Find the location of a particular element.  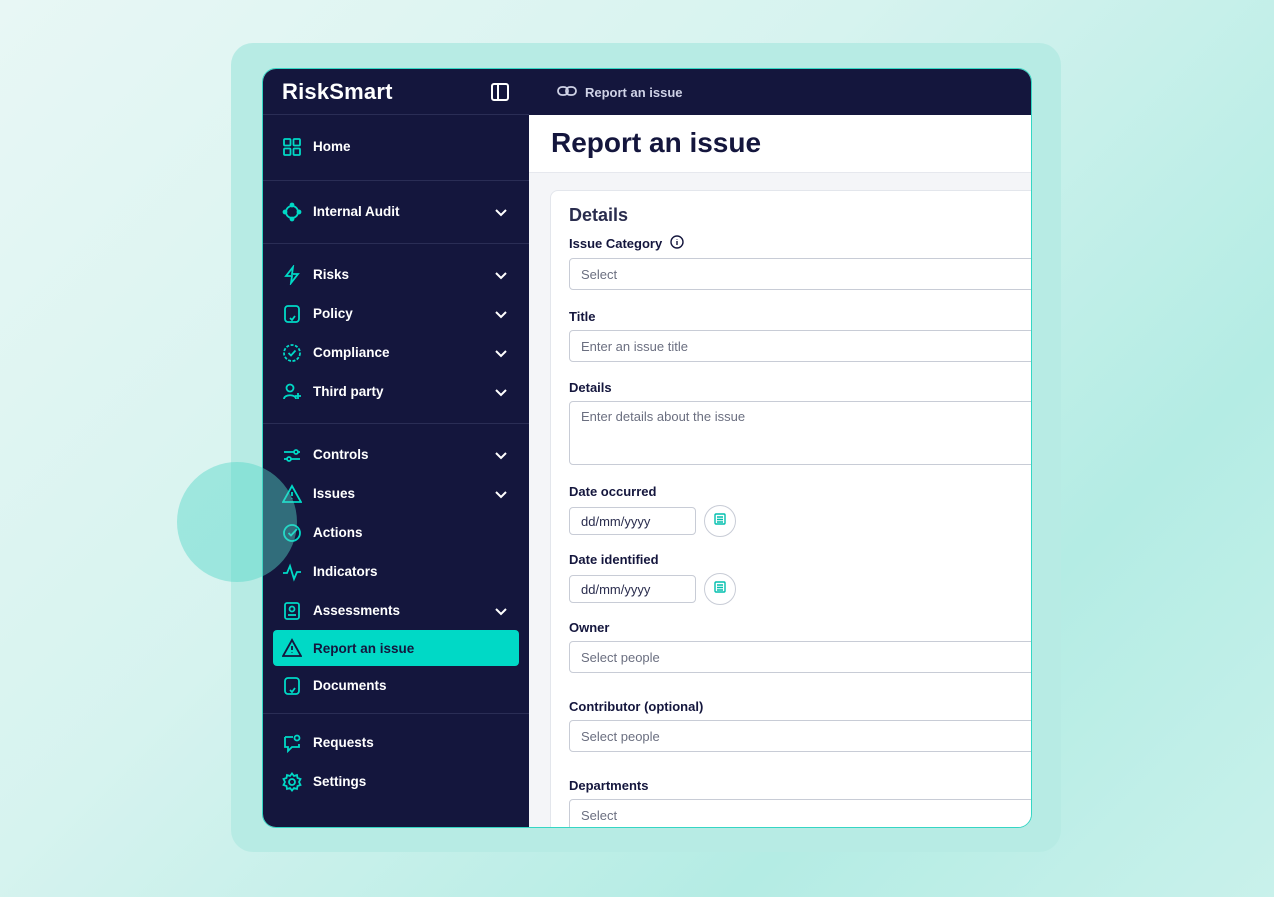

badge-check-icon is located at coordinates (292, 353).